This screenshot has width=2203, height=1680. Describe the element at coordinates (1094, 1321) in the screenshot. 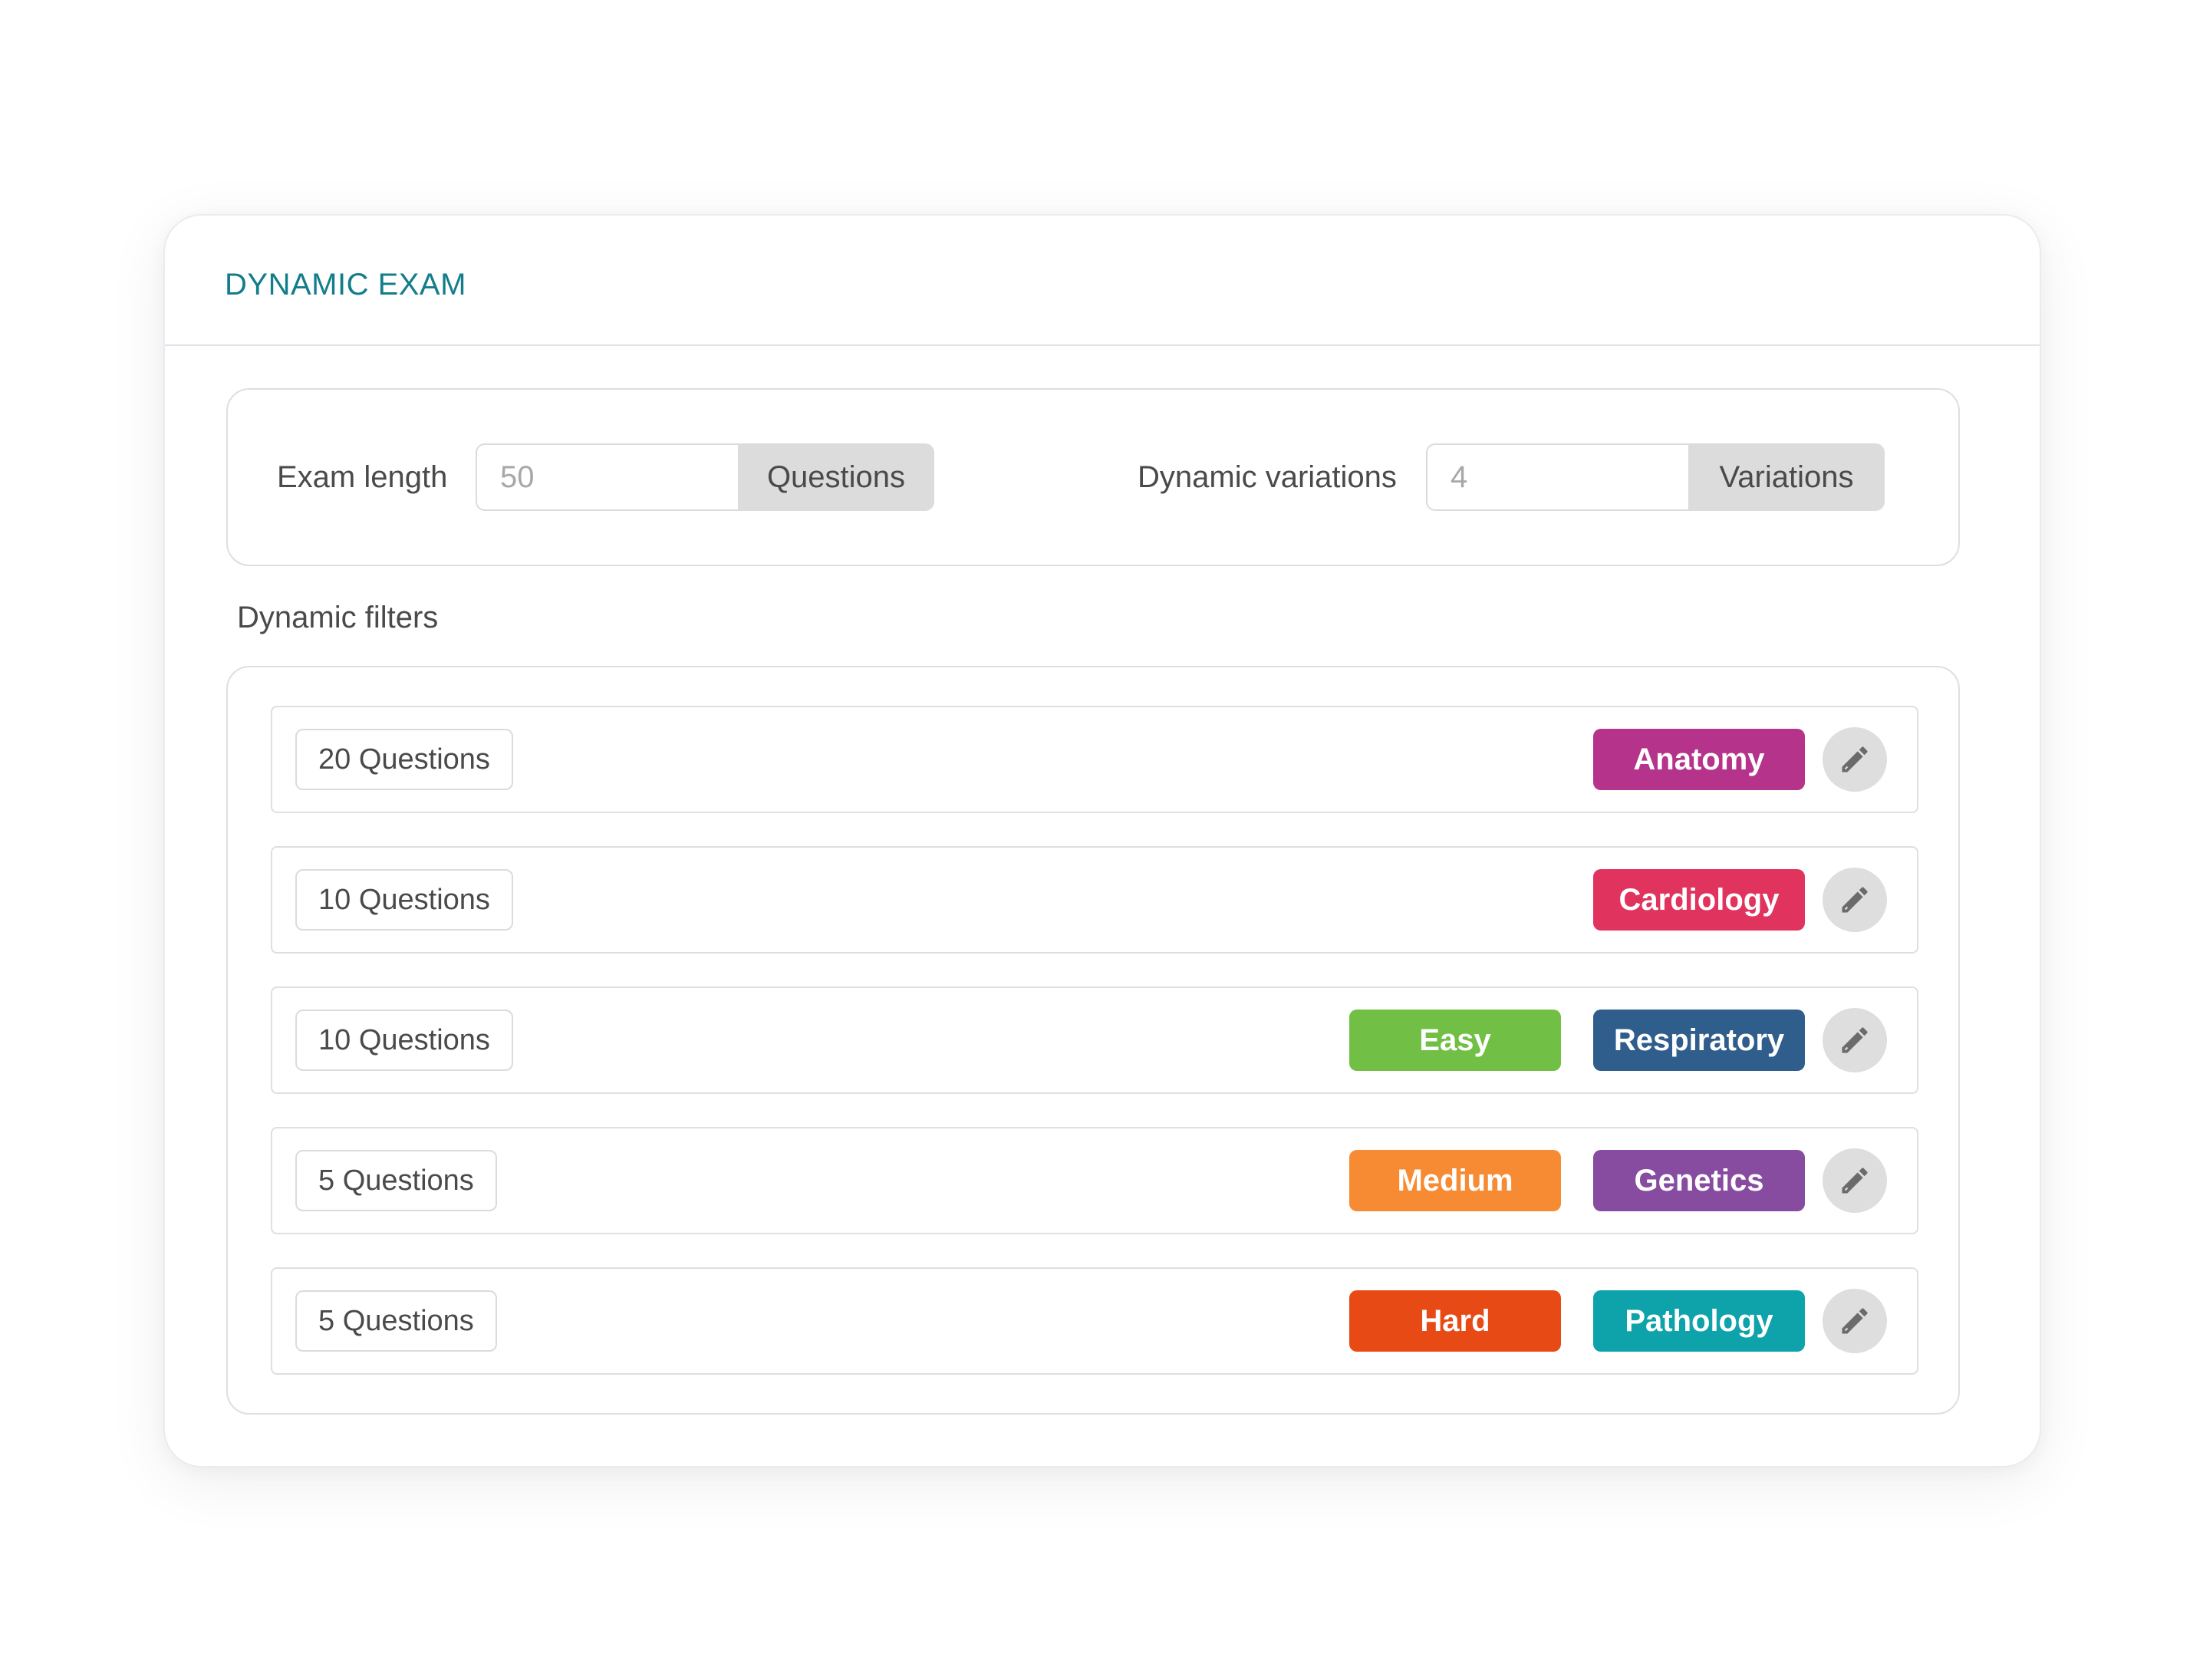

I see `filter-row: 5 Questions Hard Pathology` at that location.